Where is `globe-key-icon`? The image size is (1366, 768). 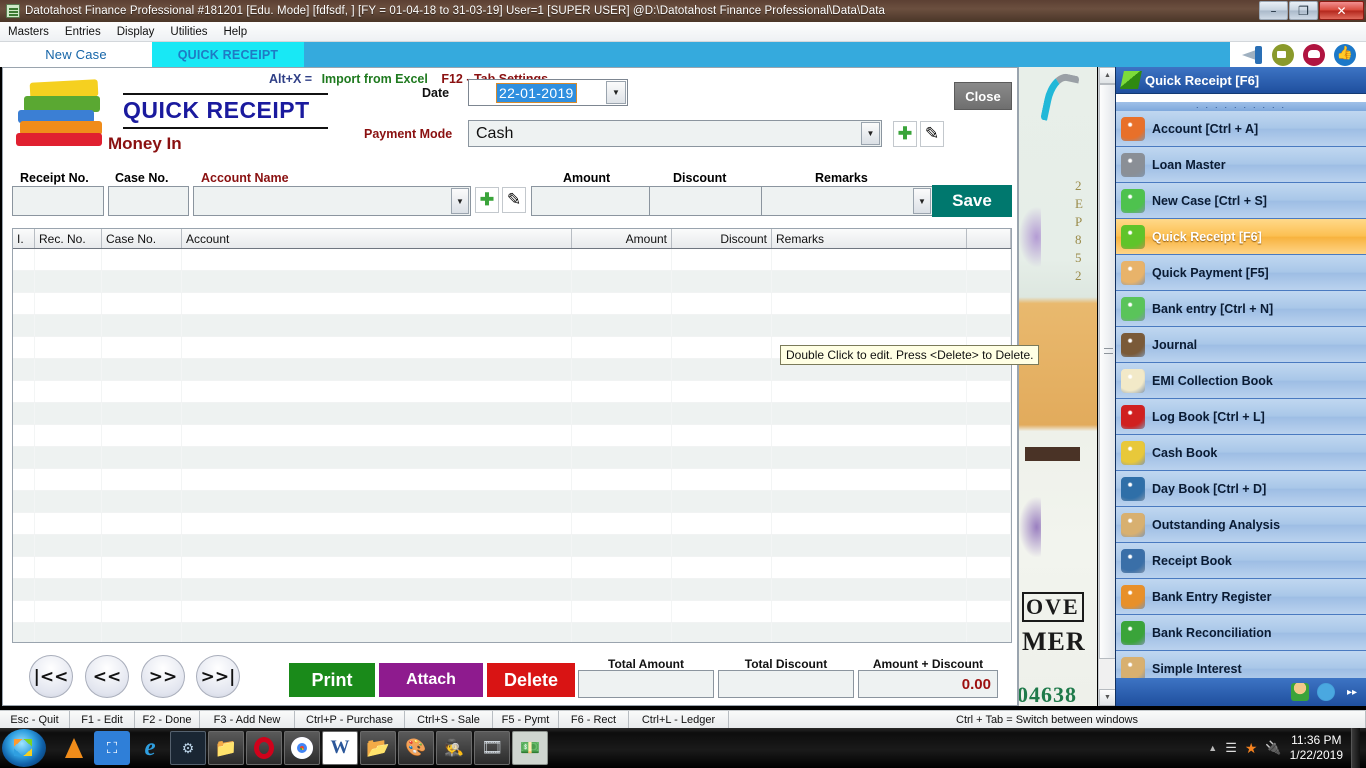 globe-key-icon is located at coordinates (1326, 692).